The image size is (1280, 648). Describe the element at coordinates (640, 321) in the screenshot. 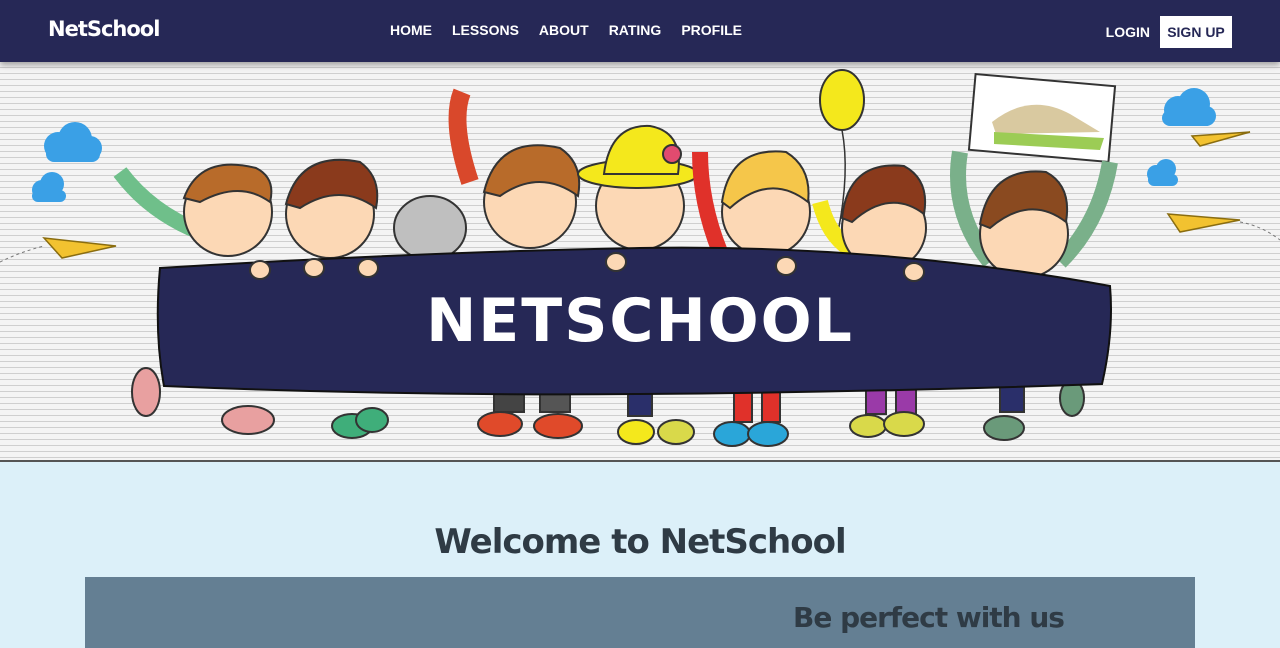

I see `banner-title: NETSCHOOL` at that location.